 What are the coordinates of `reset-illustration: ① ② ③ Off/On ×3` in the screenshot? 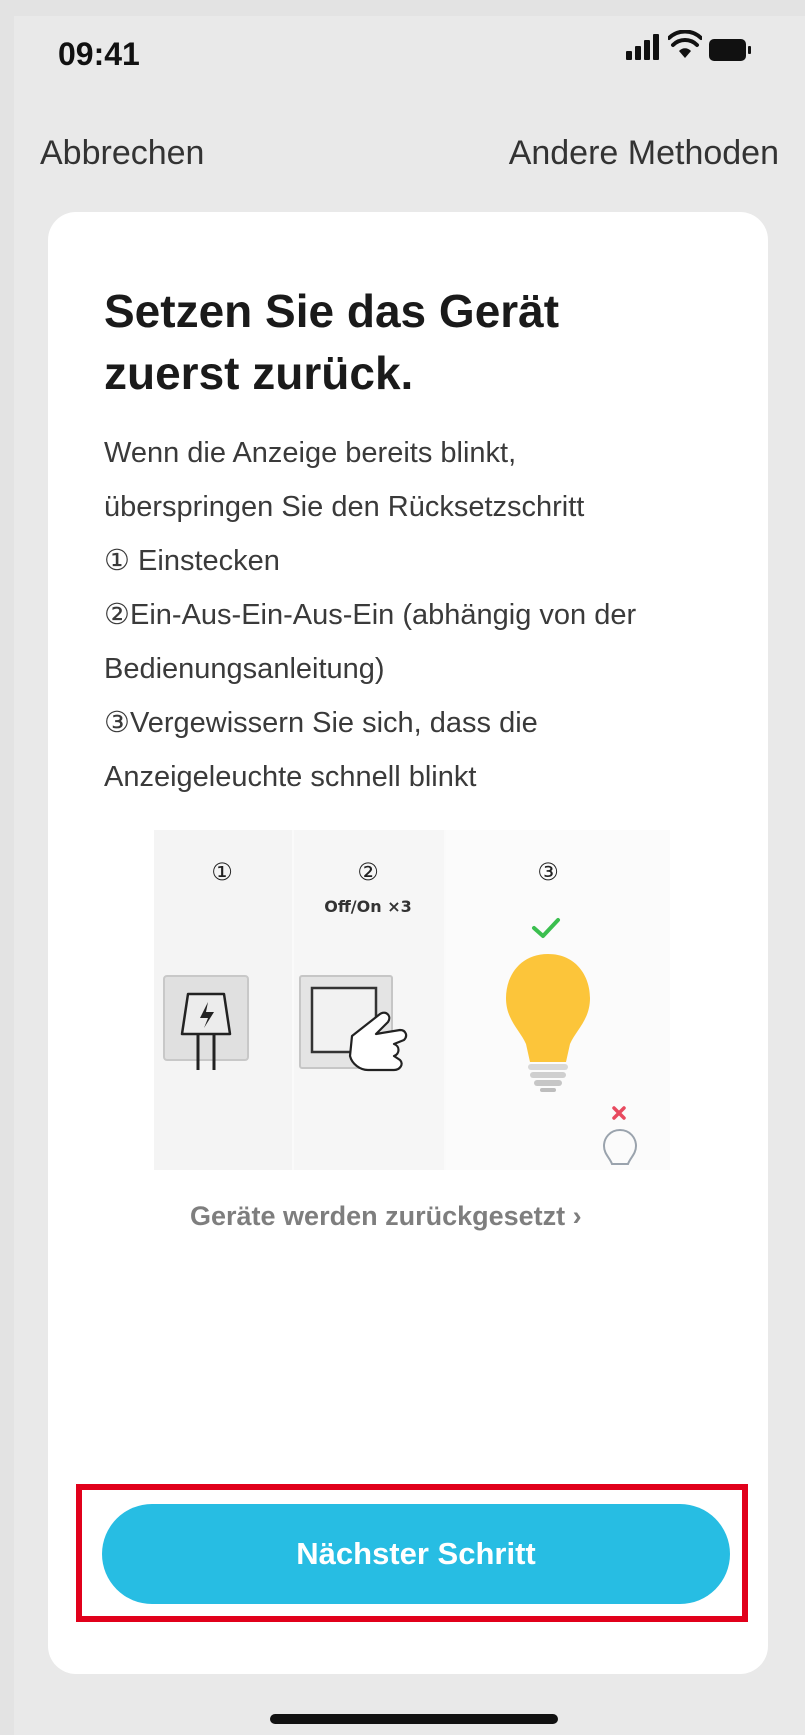 It's located at (412, 1000).